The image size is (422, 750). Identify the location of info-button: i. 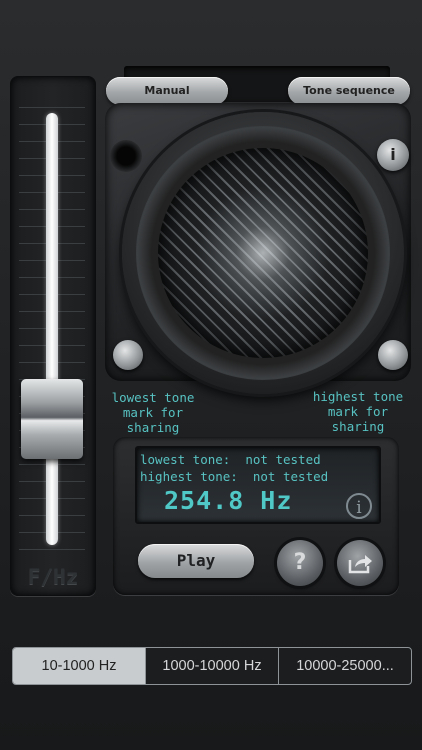
(393, 155).